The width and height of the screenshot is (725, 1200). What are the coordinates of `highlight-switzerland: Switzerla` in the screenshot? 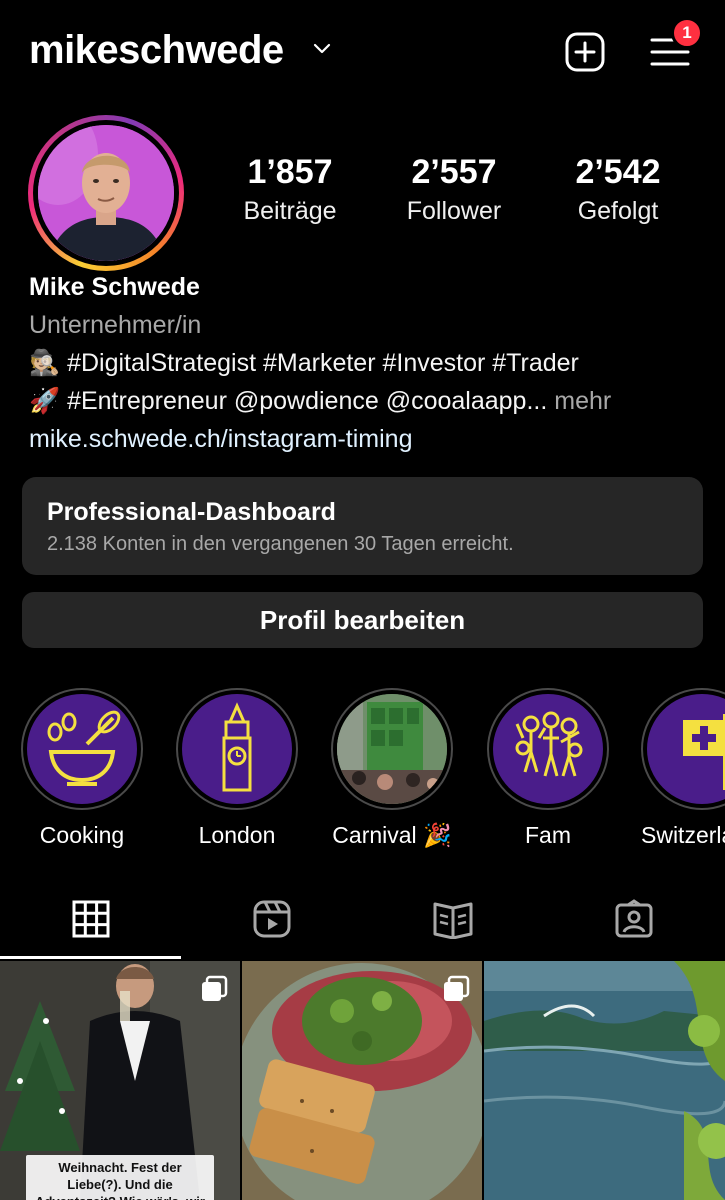 It's located at (683, 768).